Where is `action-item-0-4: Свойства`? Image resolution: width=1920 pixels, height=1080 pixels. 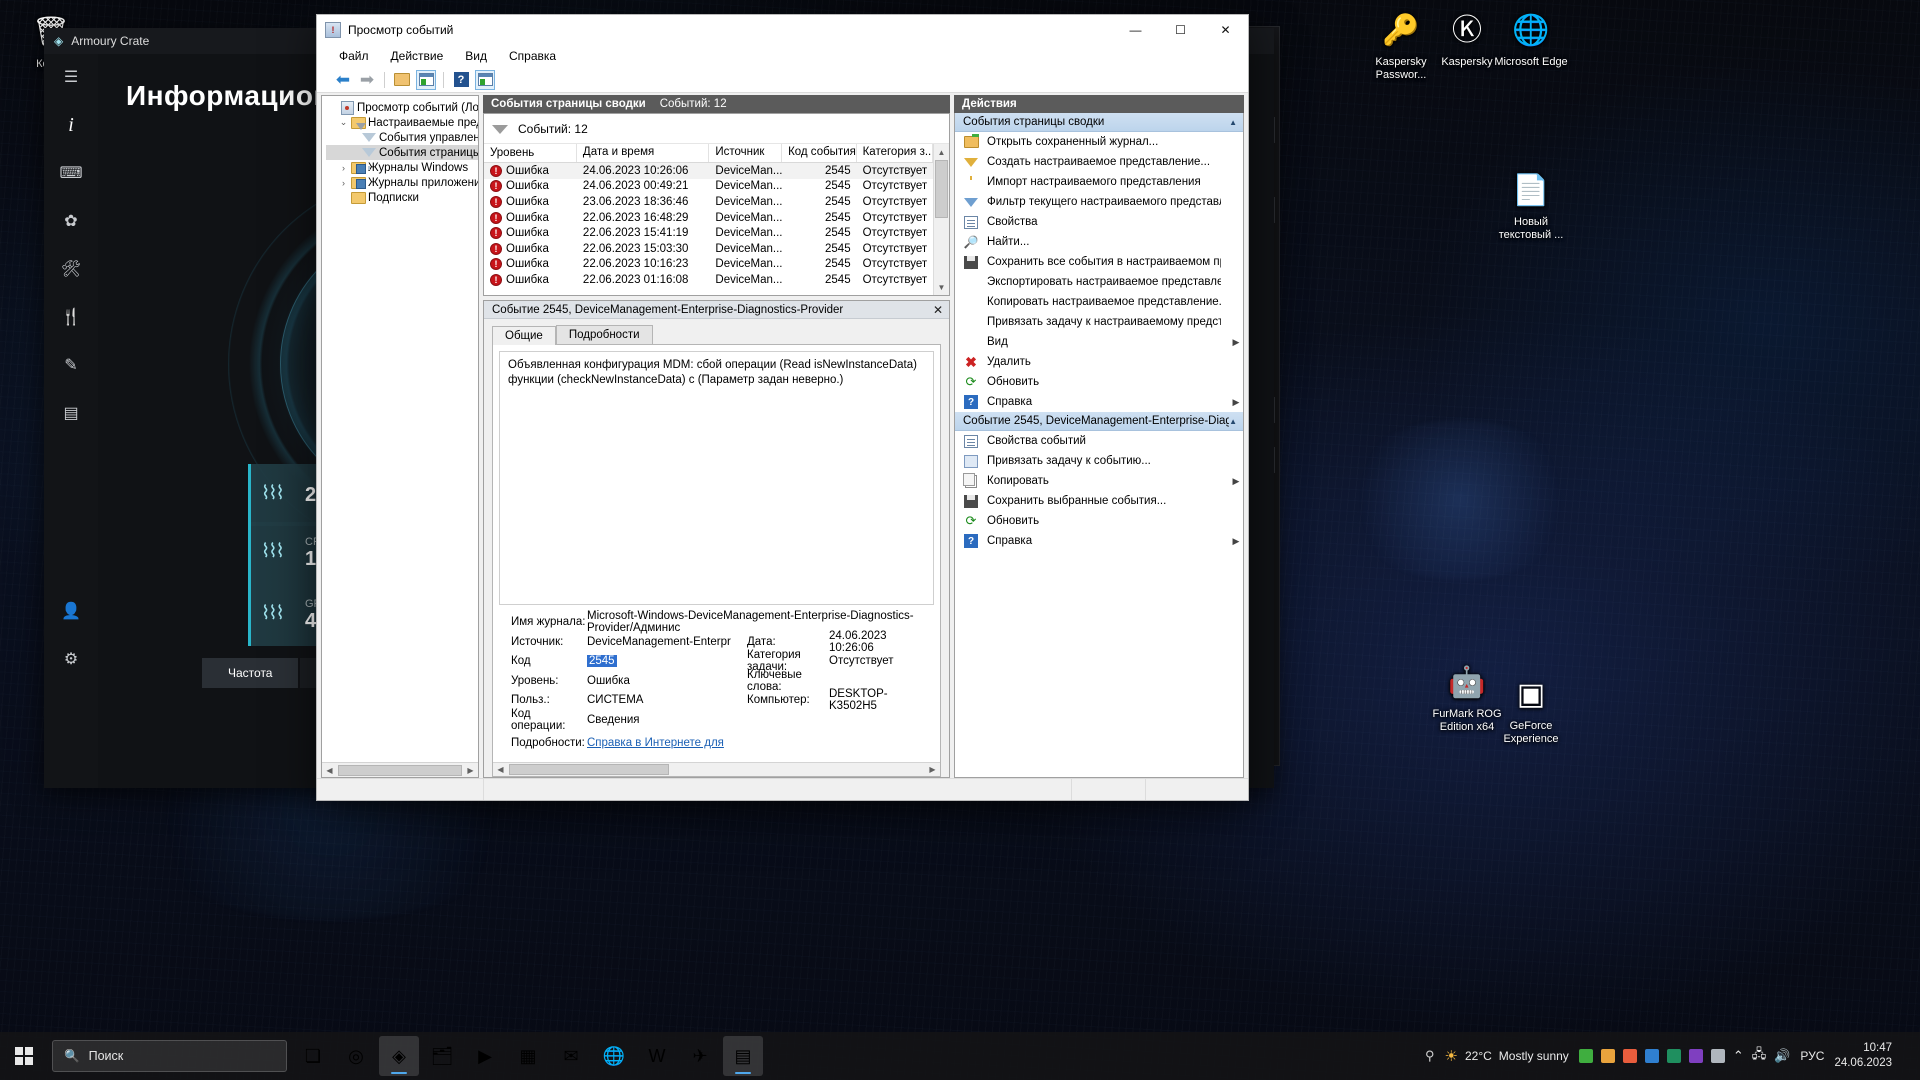
action-item-0-4: Свойства is located at coordinates (1099, 222).